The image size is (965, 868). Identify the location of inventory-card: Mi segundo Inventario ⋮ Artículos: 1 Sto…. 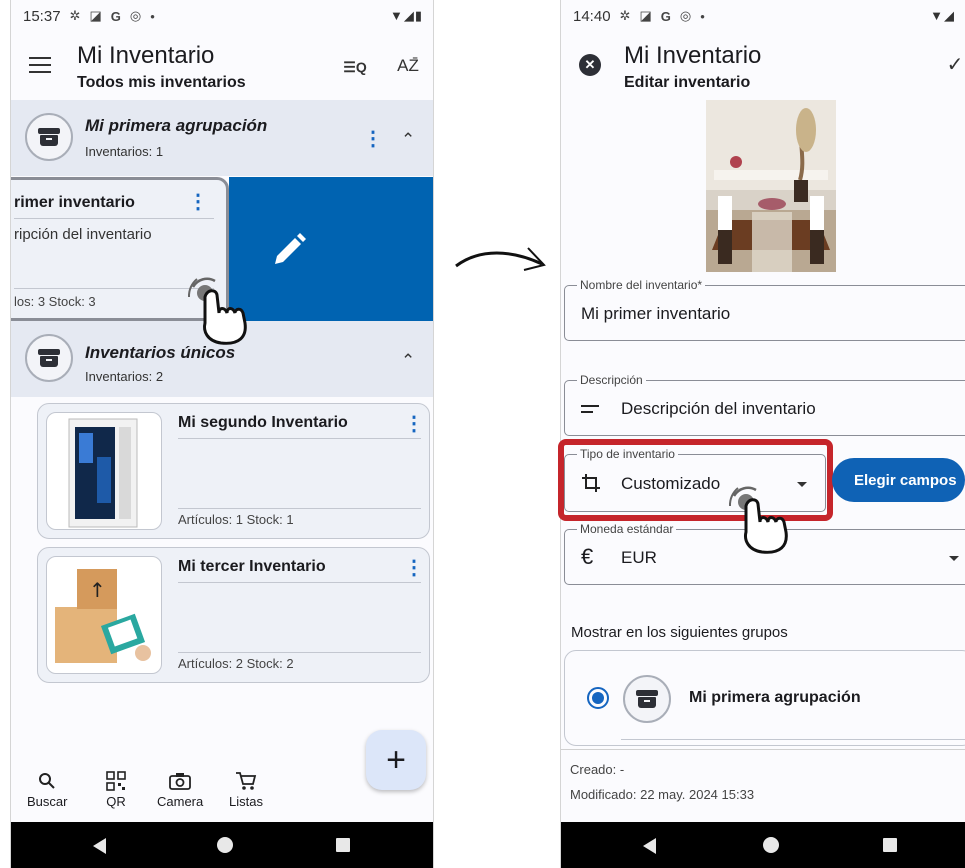
(233, 471).